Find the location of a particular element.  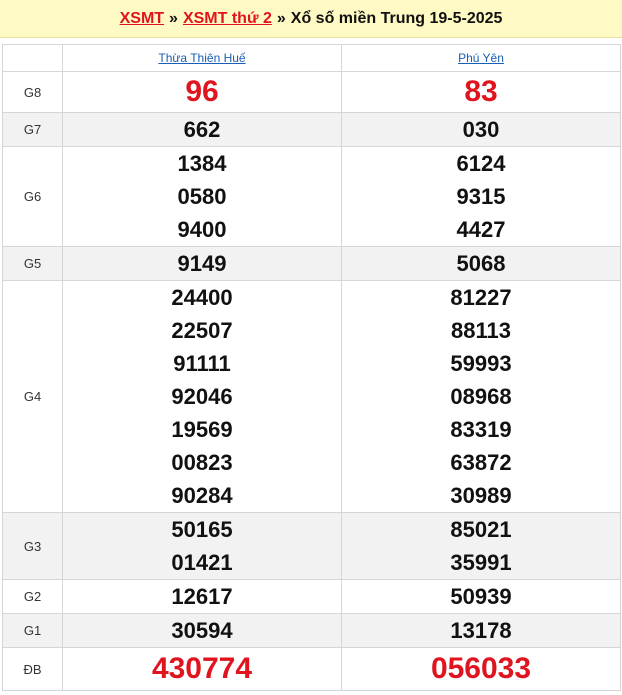

page-title: Xổ số miền Trung 19-5-2025 is located at coordinates (396, 18).